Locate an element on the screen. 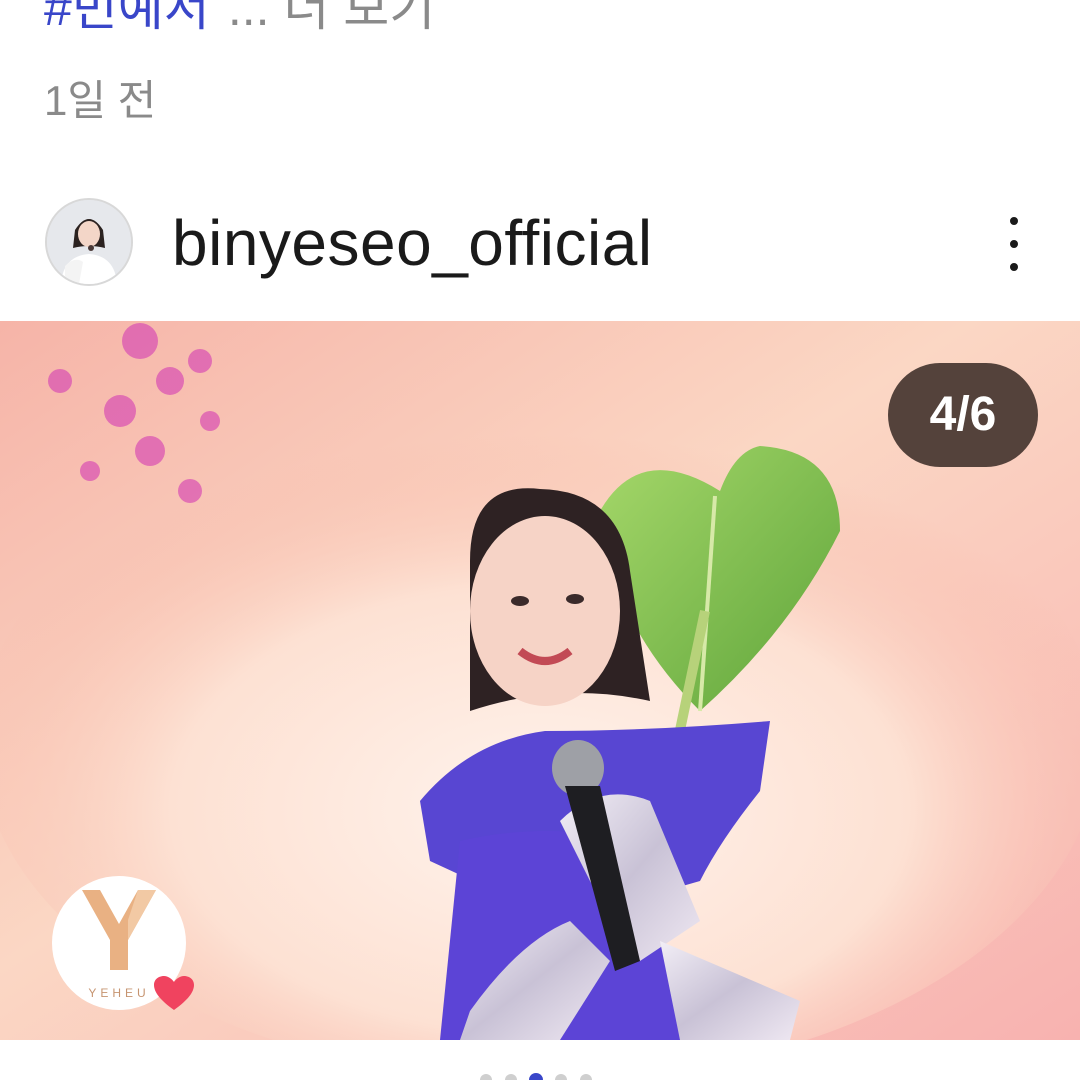  more-vertical-icon is located at coordinates (1014, 244).